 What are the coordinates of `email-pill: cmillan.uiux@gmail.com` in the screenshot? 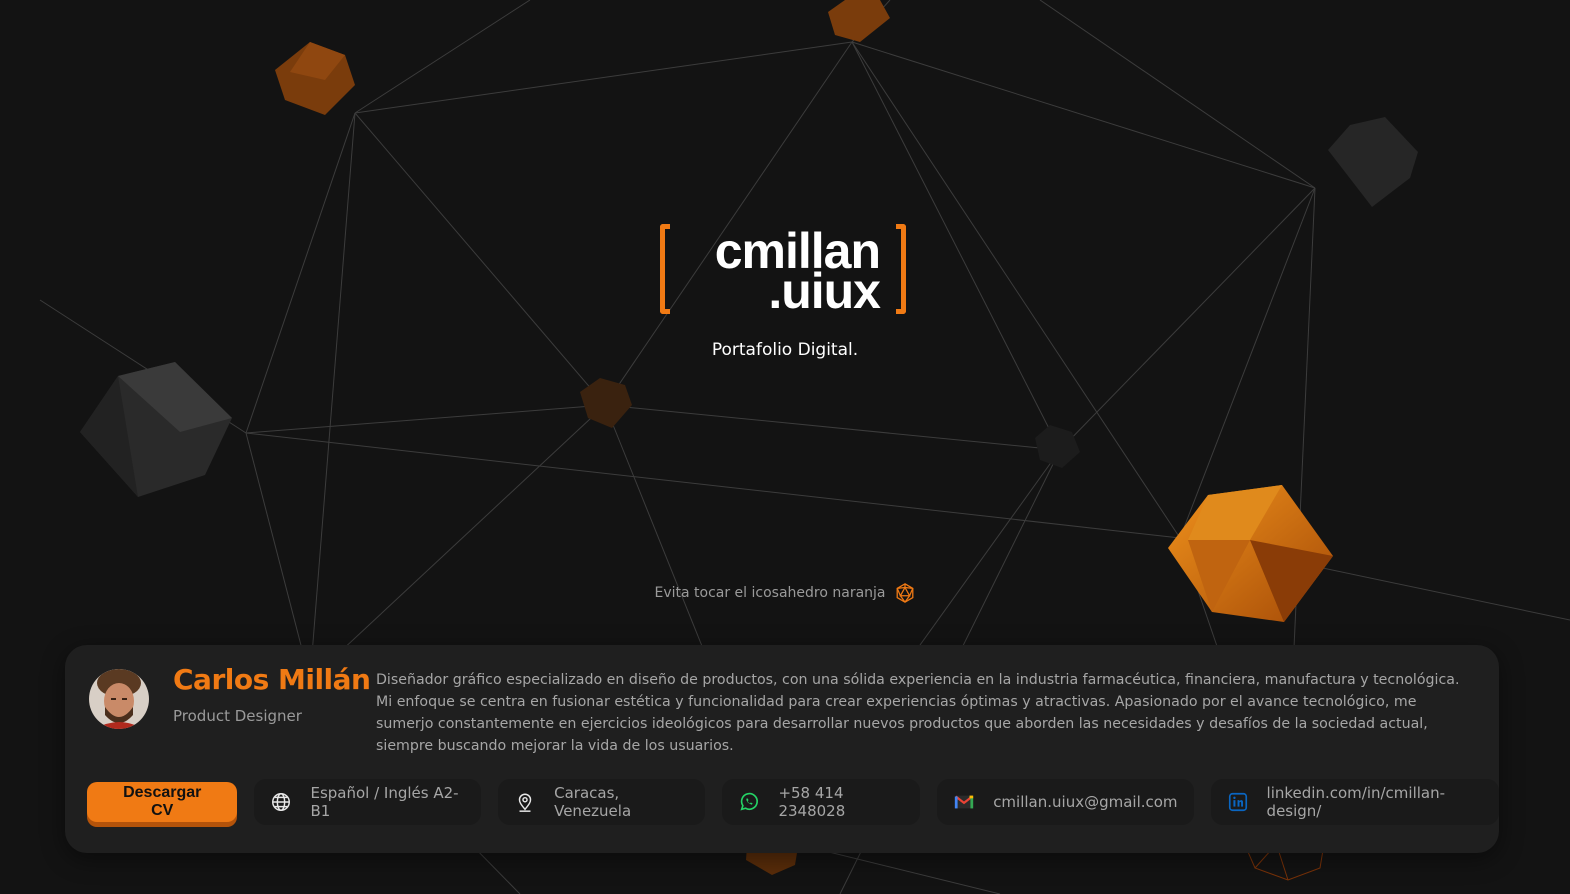 It's located at (1065, 802).